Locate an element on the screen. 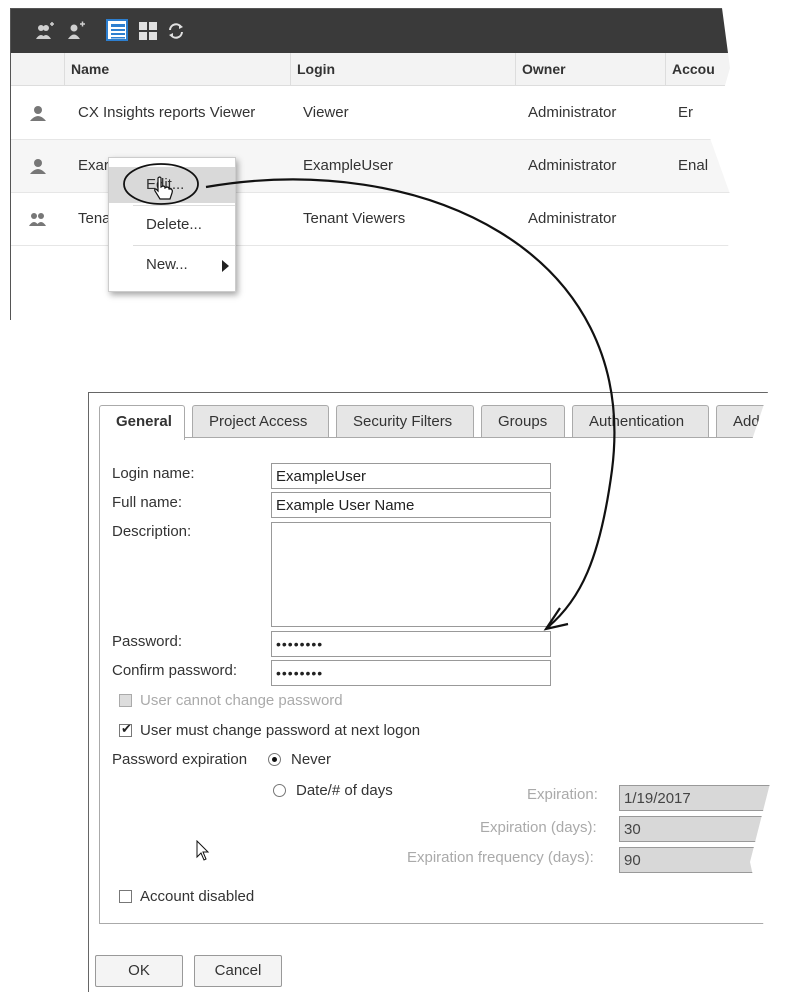 The image size is (800, 1000). login-name-label: Login name: is located at coordinates (153, 473).